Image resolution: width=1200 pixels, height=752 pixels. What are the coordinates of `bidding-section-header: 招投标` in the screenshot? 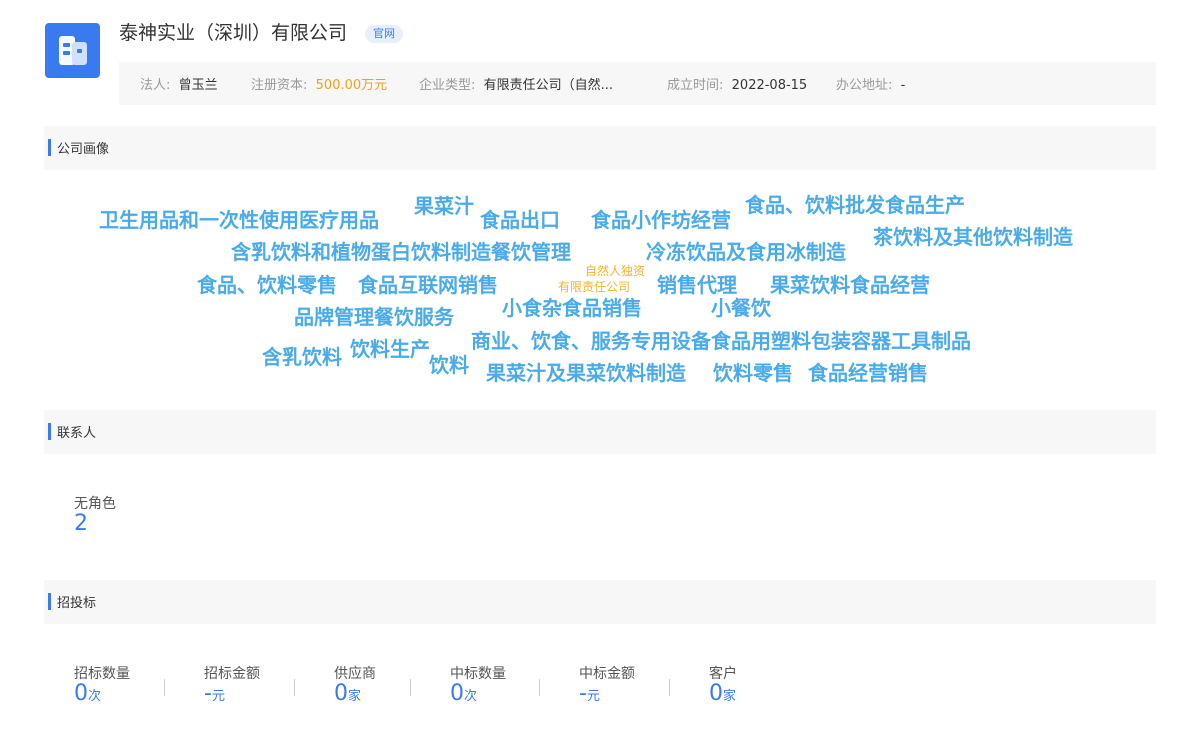 It's located at (600, 602).